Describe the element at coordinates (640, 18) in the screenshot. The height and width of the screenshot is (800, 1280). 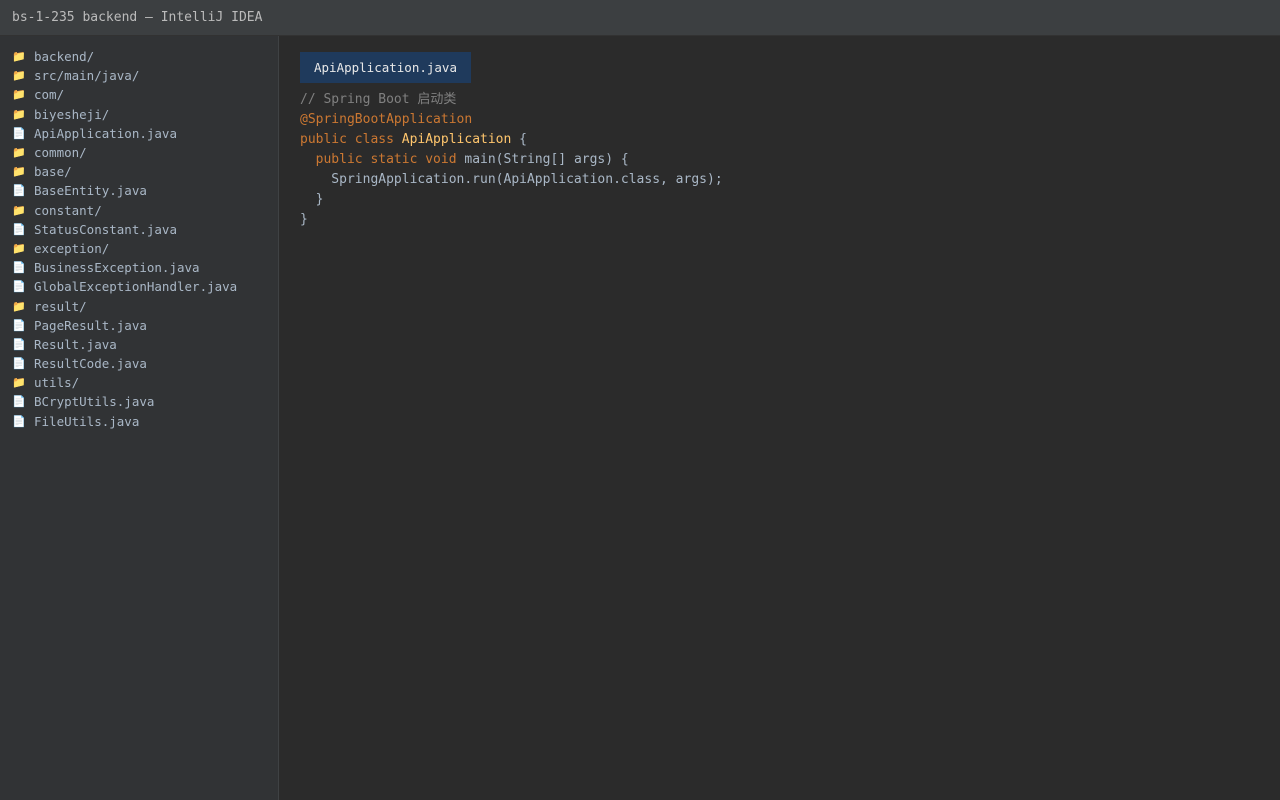
I see `window-titlebar: bs-1-235 backend — IntelliJ IDEA` at that location.